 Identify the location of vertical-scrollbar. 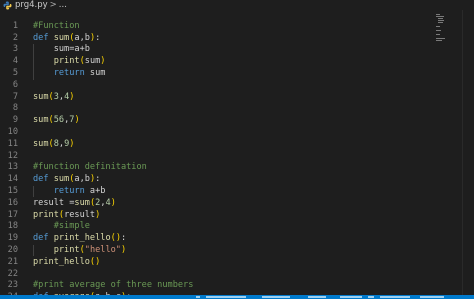
(468, 152).